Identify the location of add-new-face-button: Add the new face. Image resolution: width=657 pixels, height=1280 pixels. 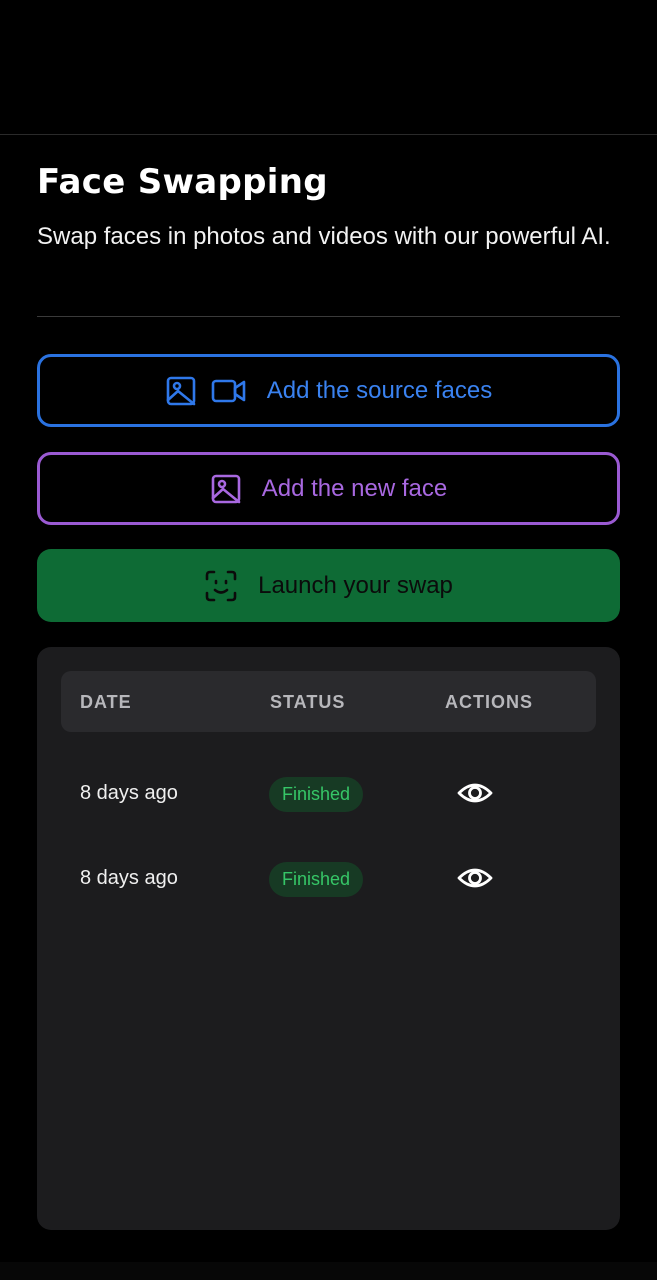
(328, 488).